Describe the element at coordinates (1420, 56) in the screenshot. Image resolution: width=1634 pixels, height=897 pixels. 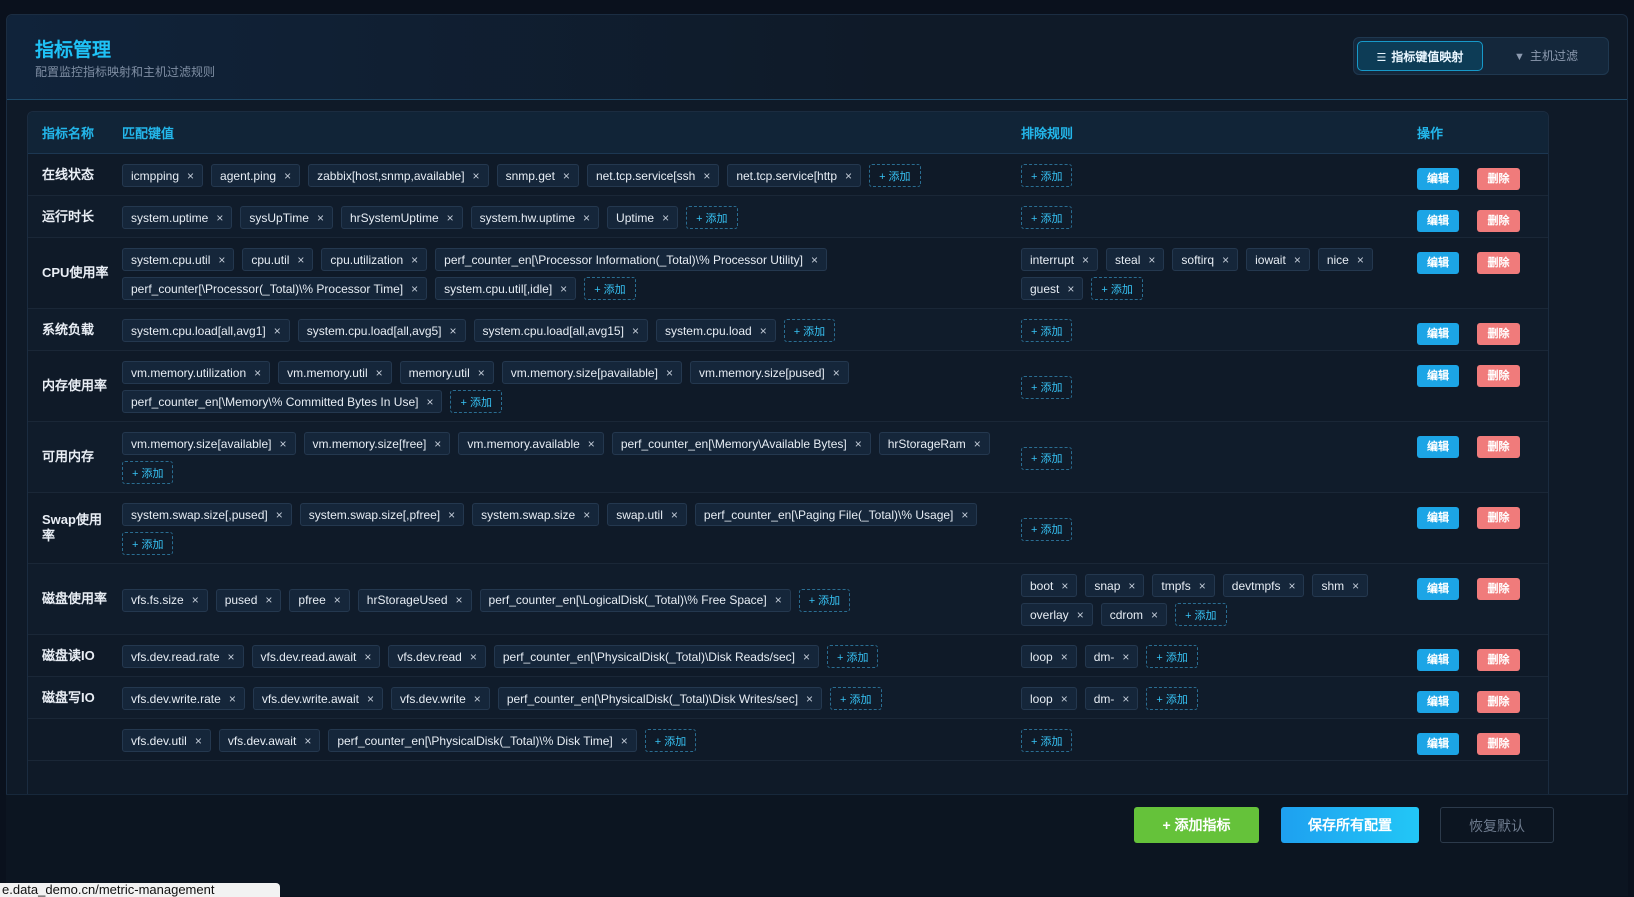
I see `tab-metric-key-mapping: ☰ 指标键值映射` at that location.